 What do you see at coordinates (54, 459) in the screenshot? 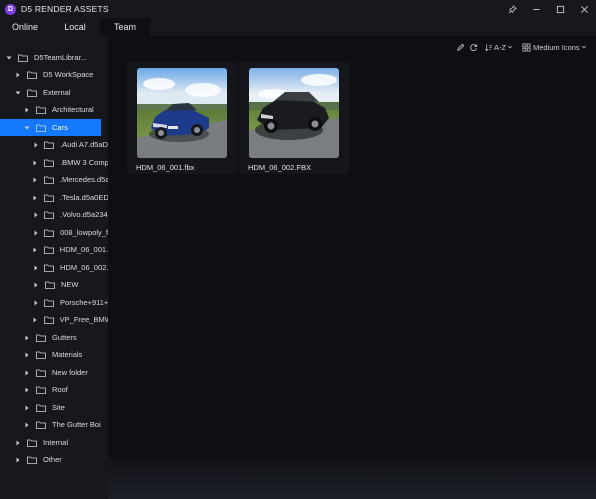
I see `tree-item: Other` at bounding box center [54, 459].